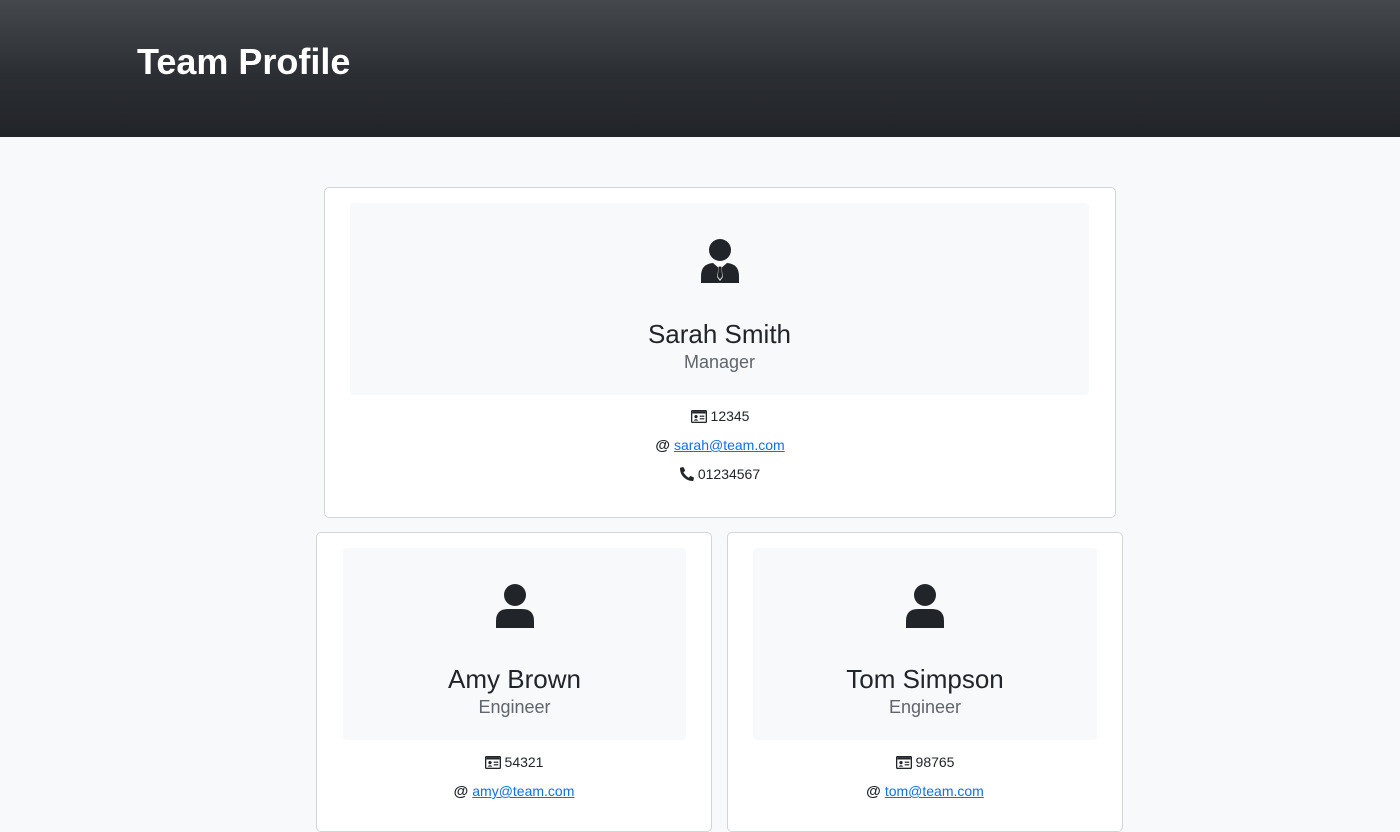  I want to click on employee-id-row: 54321, so click(514, 762).